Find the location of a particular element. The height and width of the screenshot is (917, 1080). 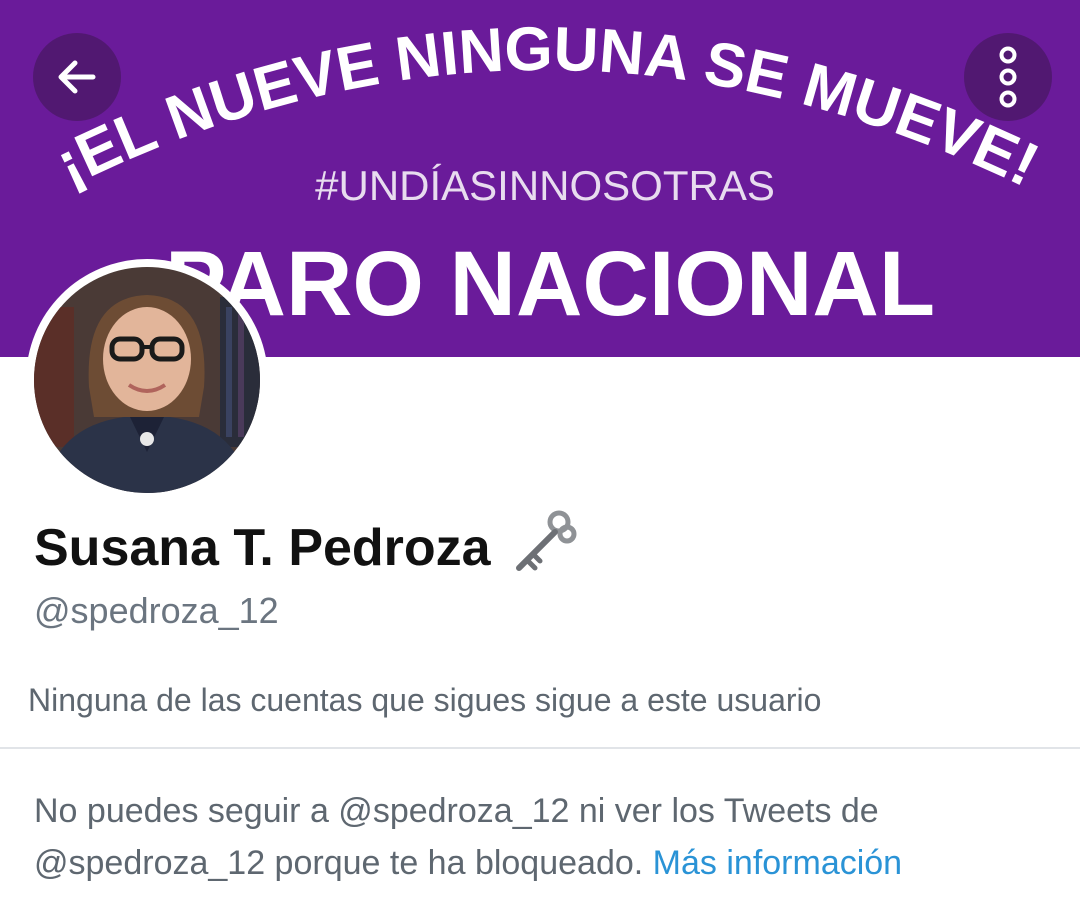

profile-handle: @spedroza_12 is located at coordinates (156, 610).